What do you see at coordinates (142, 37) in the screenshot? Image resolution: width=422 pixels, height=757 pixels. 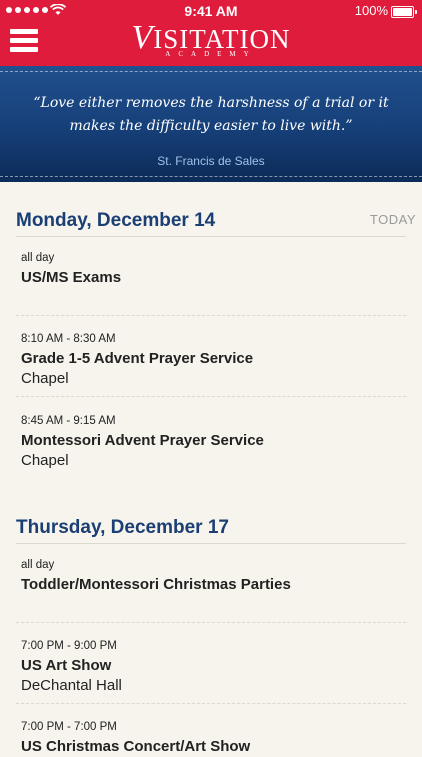 I see `logo-initial: V` at bounding box center [142, 37].